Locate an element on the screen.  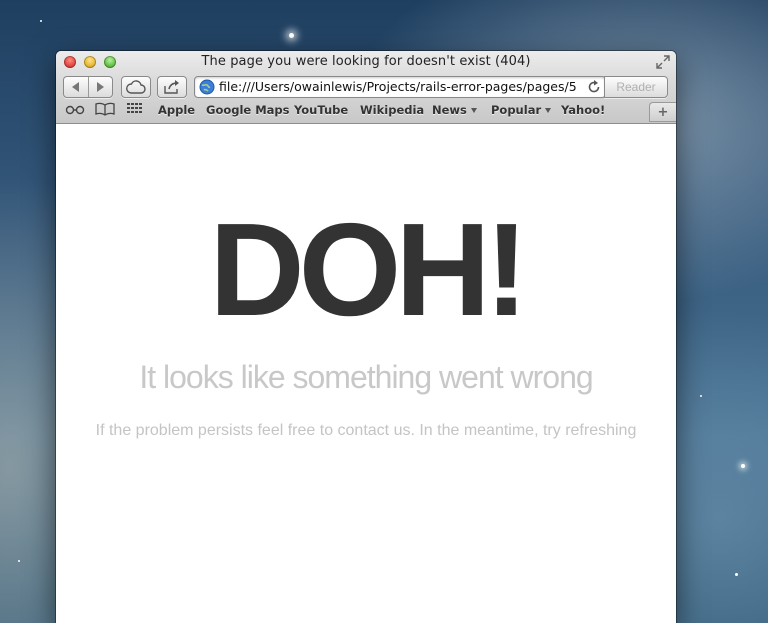
reload-icon is located at coordinates (594, 87).